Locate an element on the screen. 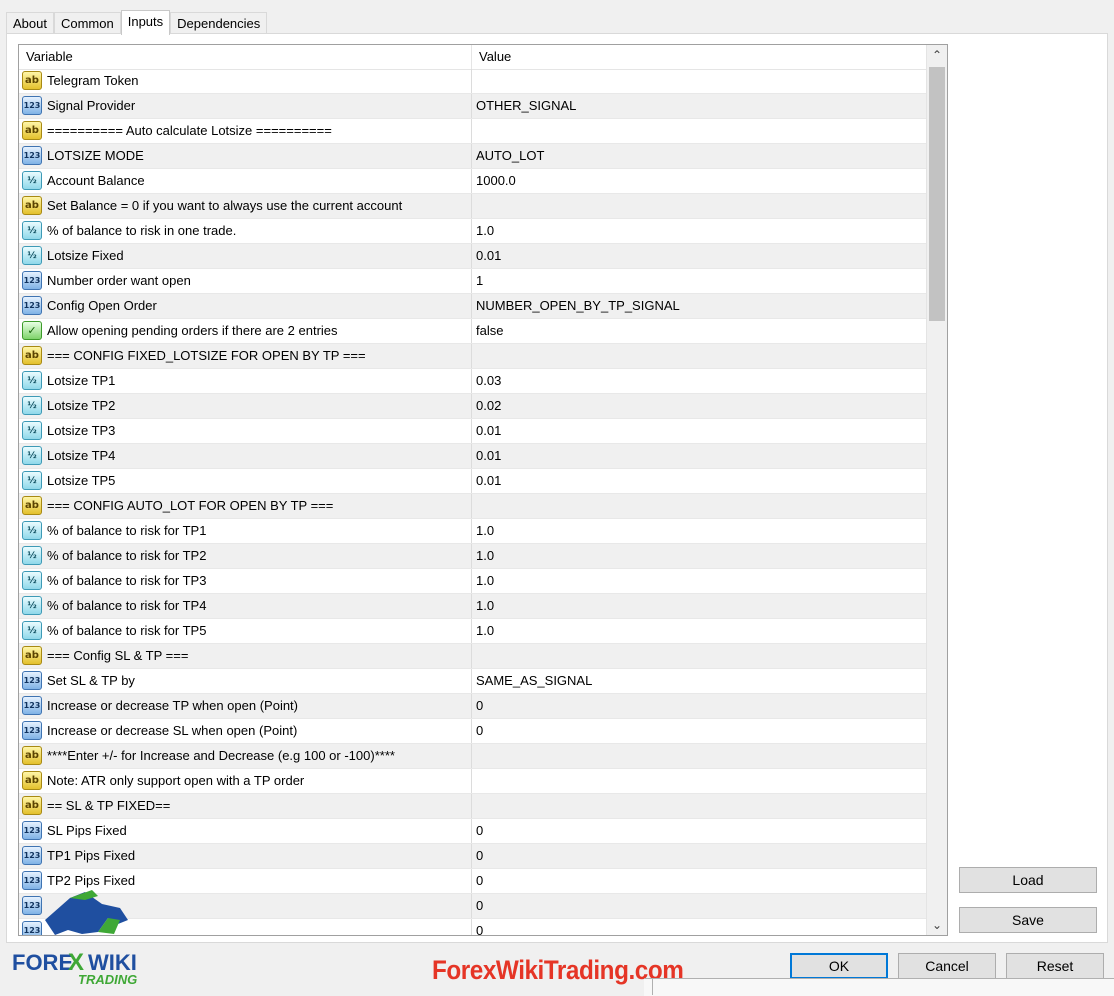  grid-row: ½ Lotsize TP5 0.01 is located at coordinates (473, 481).